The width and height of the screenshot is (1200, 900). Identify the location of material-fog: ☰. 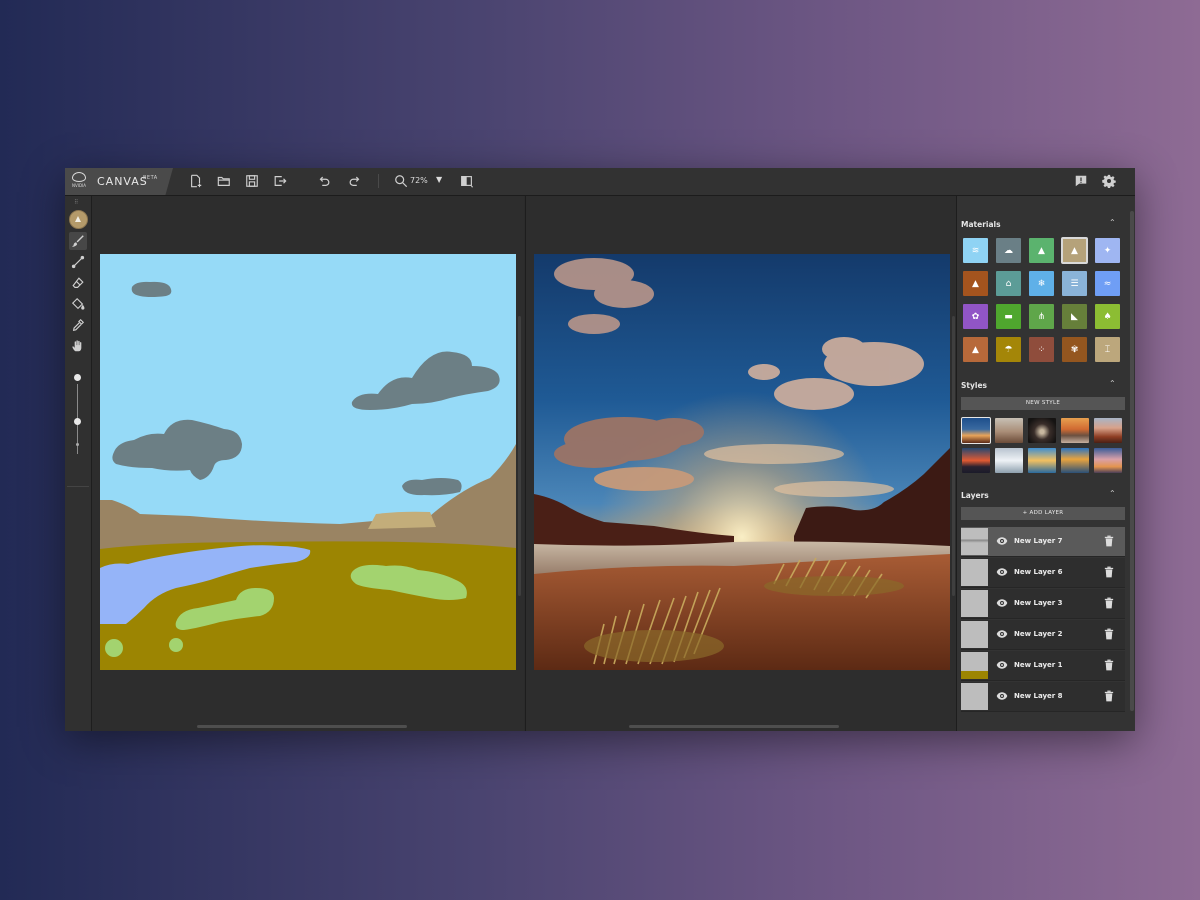
(1074, 283).